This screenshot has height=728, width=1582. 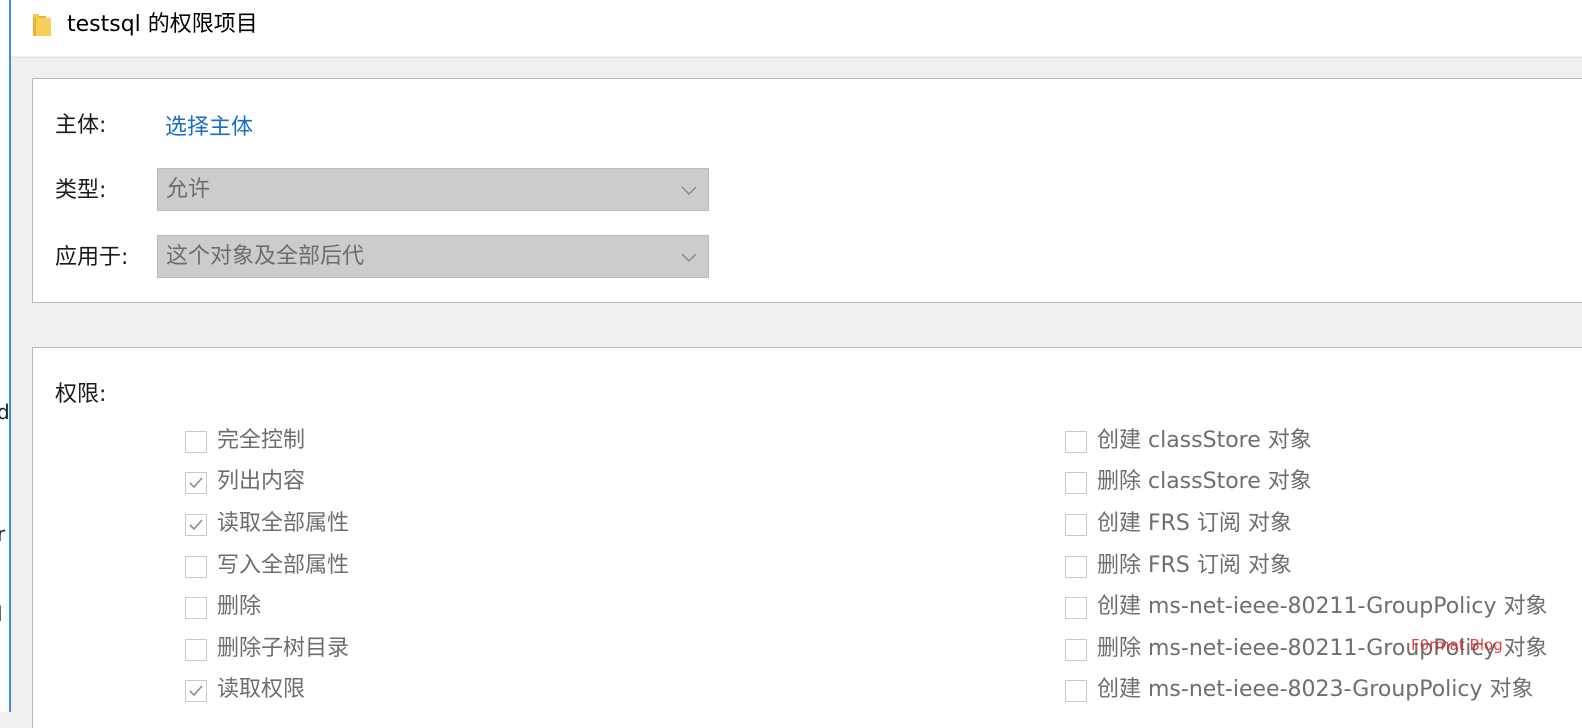 What do you see at coordinates (92, 257) in the screenshot?
I see `applies-to-label: 应用于:` at bounding box center [92, 257].